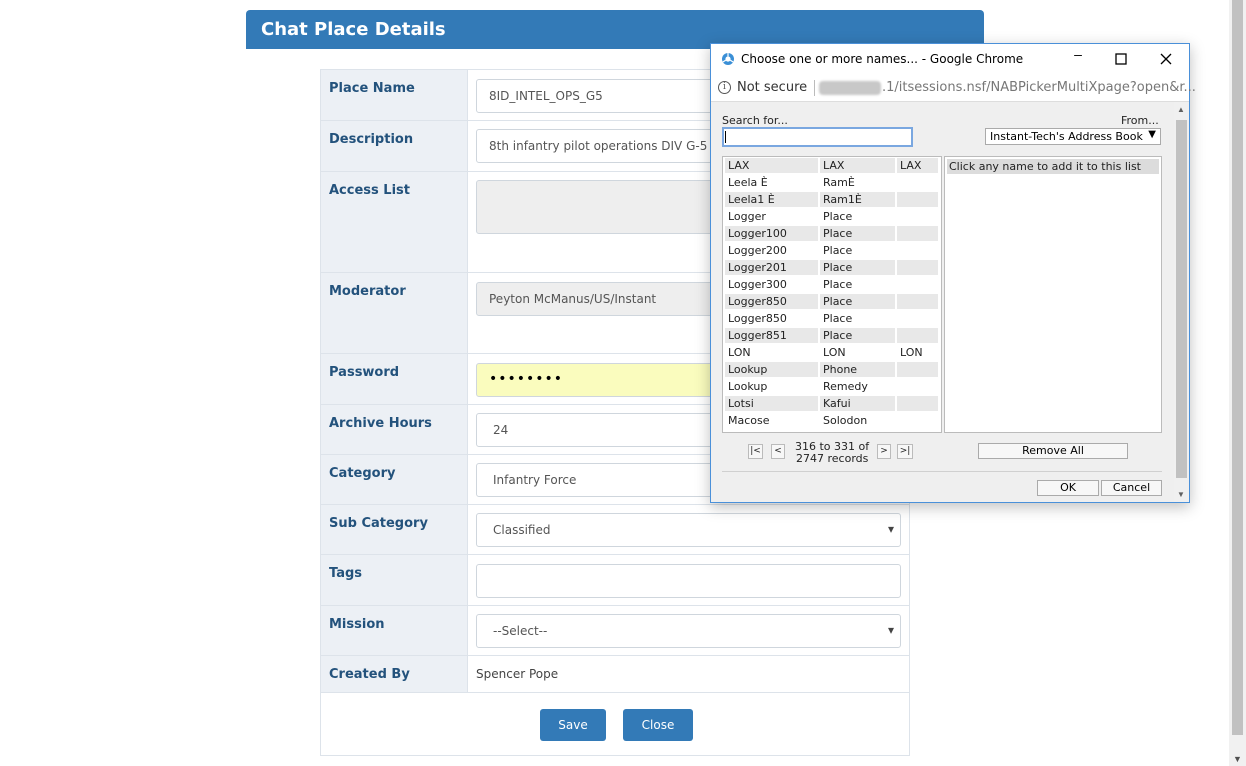 Image resolution: width=1246 pixels, height=766 pixels. I want to click on selected-list-hint: Click any name to add it to this list, so click(1053, 166).